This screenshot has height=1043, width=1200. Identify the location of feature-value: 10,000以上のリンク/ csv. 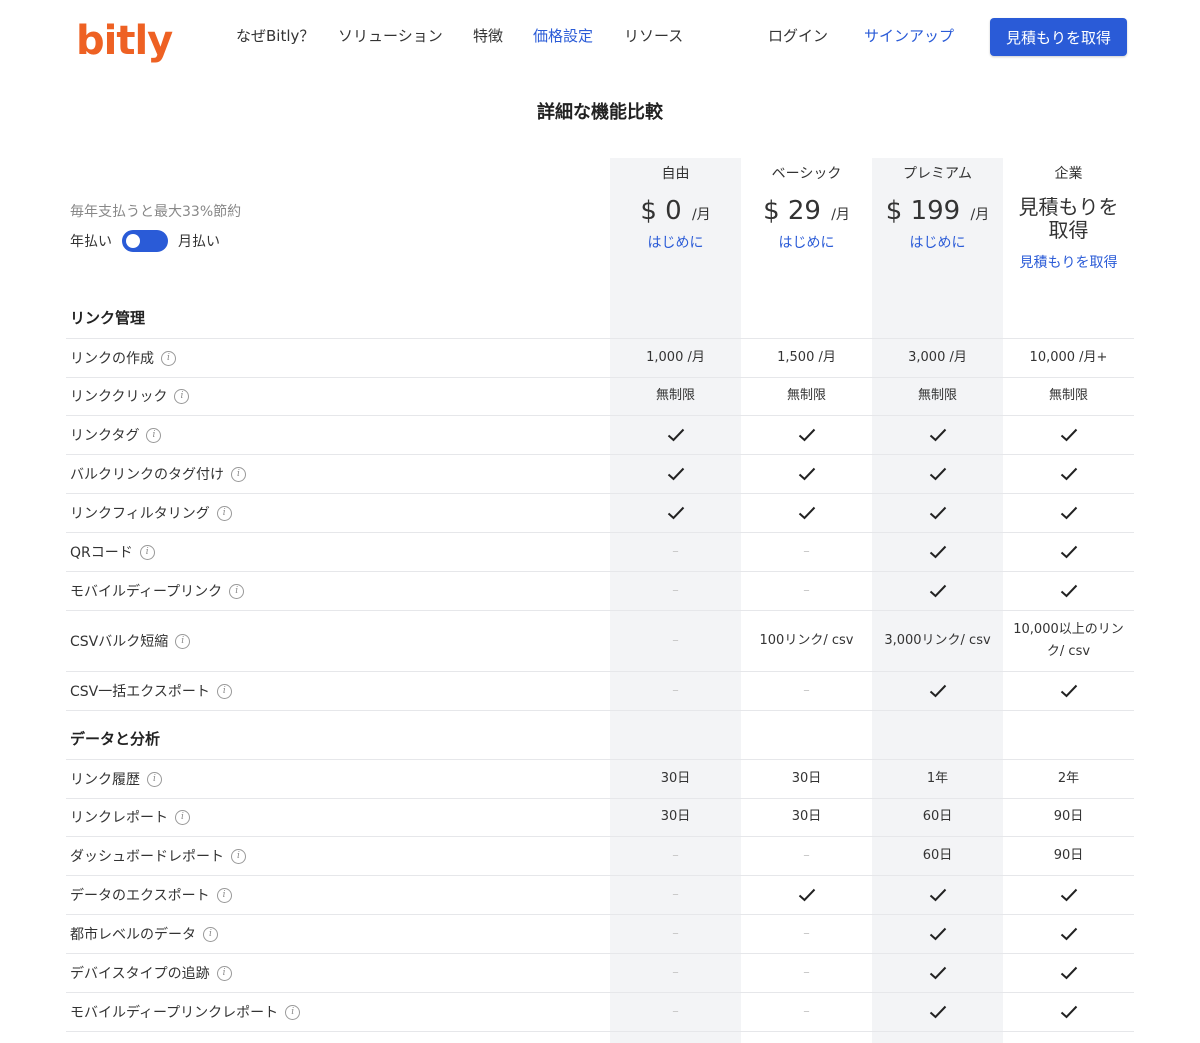
(1068, 640).